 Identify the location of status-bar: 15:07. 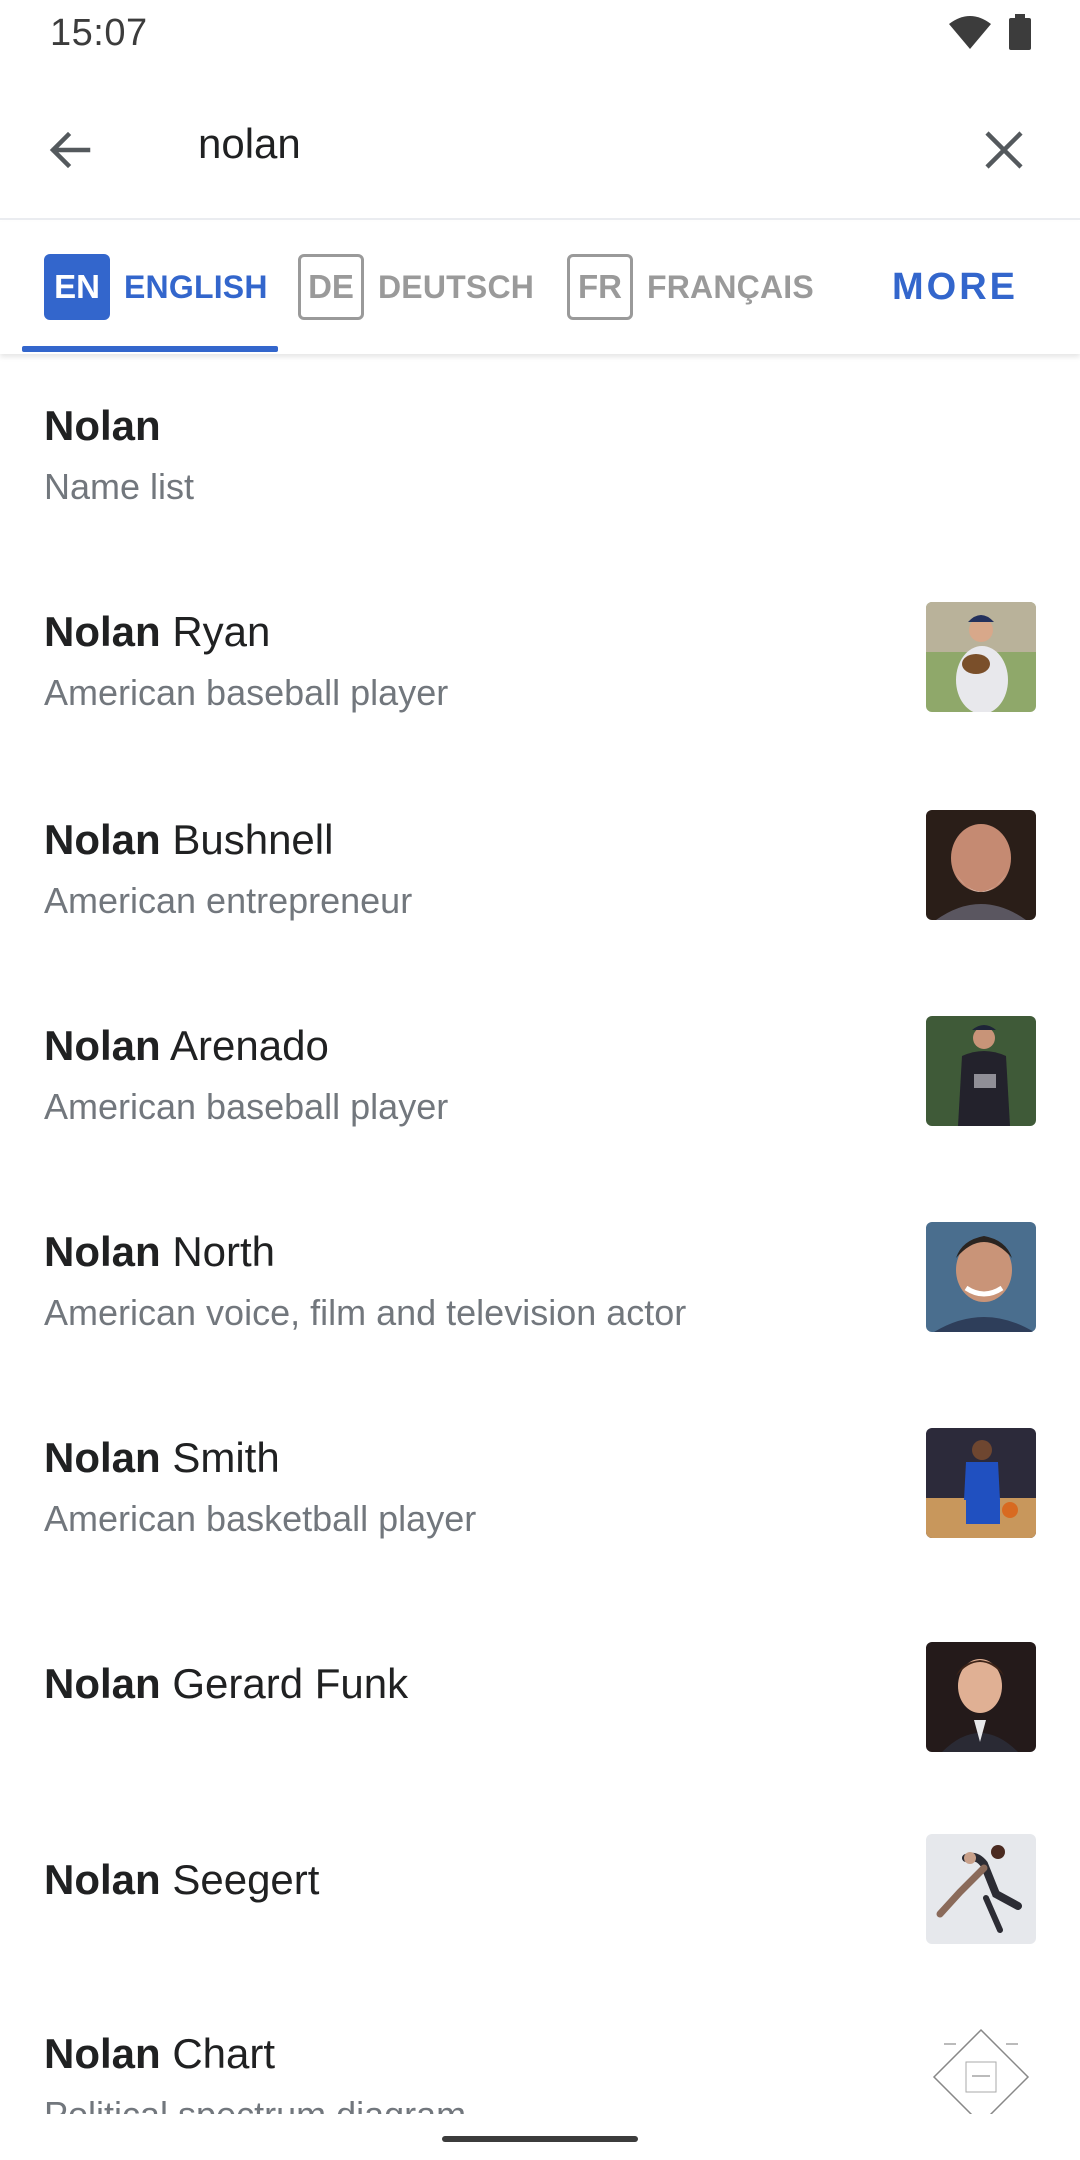
(540, 34).